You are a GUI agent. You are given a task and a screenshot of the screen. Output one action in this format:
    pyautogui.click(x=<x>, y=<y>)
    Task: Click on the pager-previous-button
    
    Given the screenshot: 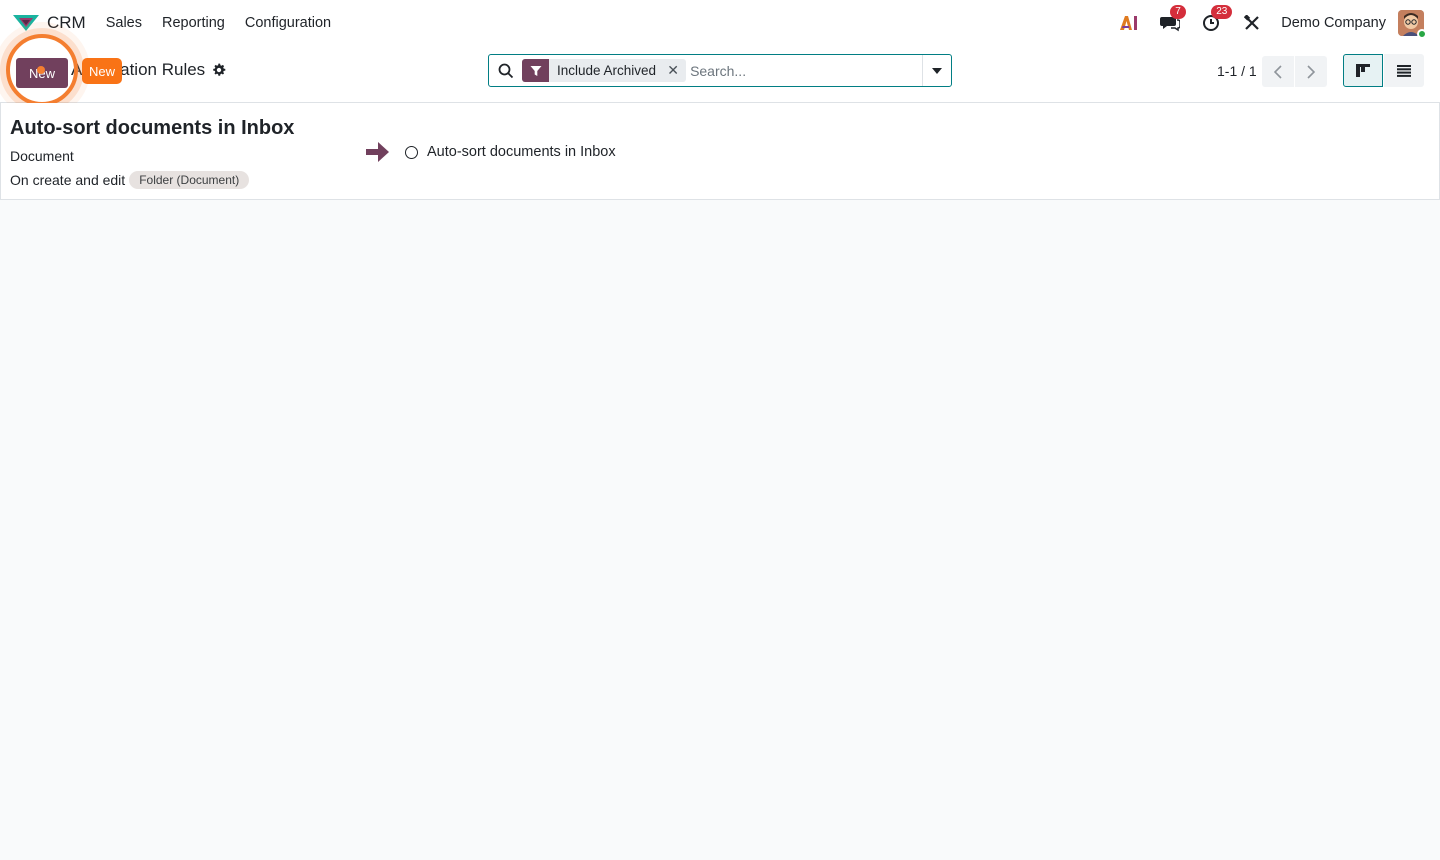 What is the action you would take?
    pyautogui.click(x=1278, y=71)
    